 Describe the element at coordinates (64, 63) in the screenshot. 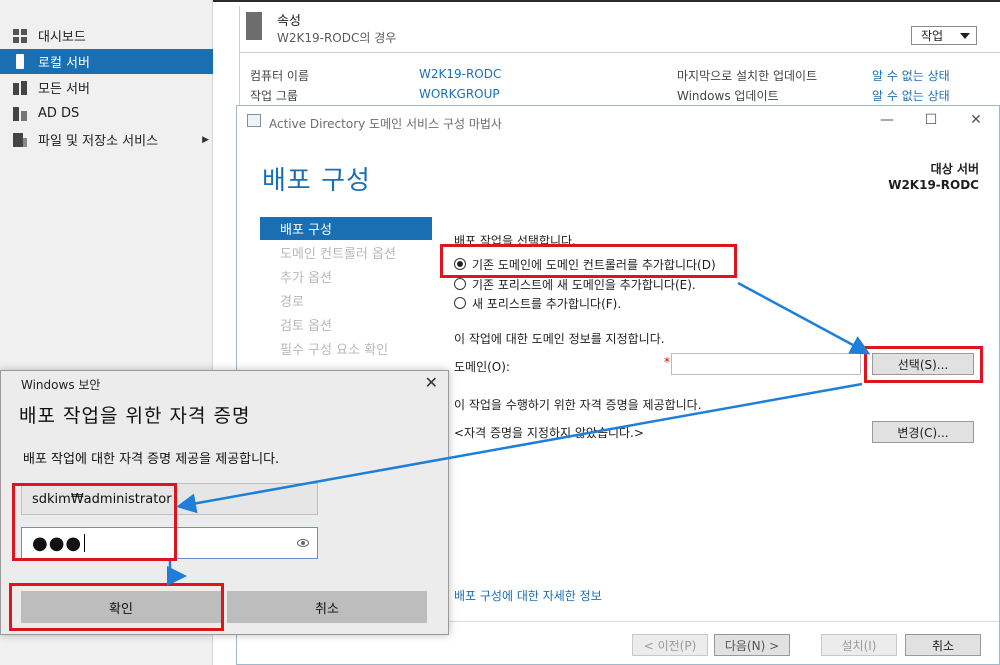

I see `sidebar-item-label: 로컬 서버` at that location.